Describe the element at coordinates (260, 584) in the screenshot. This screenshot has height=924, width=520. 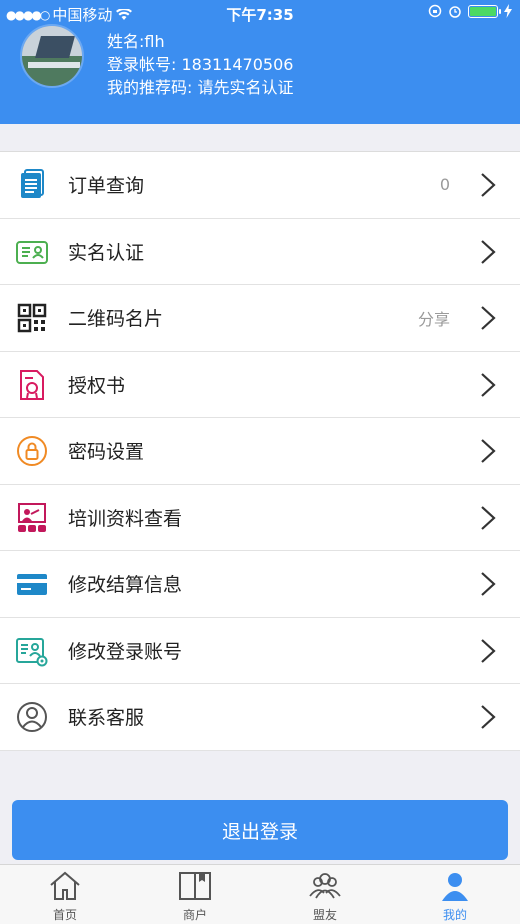
I see `menu-item-settlement-info: 修改结算信息` at that location.